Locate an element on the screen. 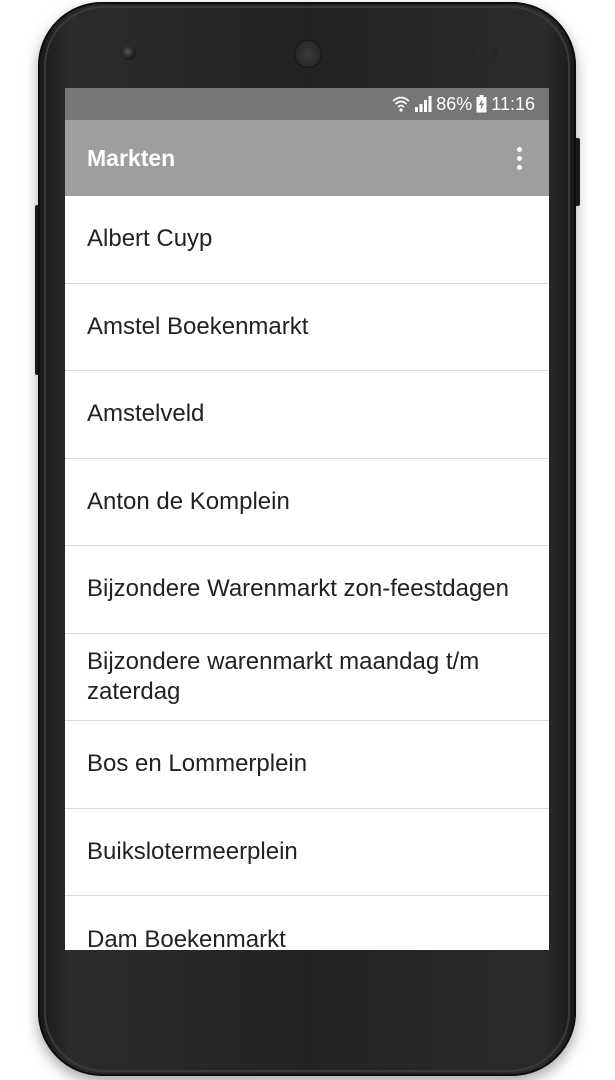 The image size is (615, 1080). battery-charging-icon is located at coordinates (481, 104).